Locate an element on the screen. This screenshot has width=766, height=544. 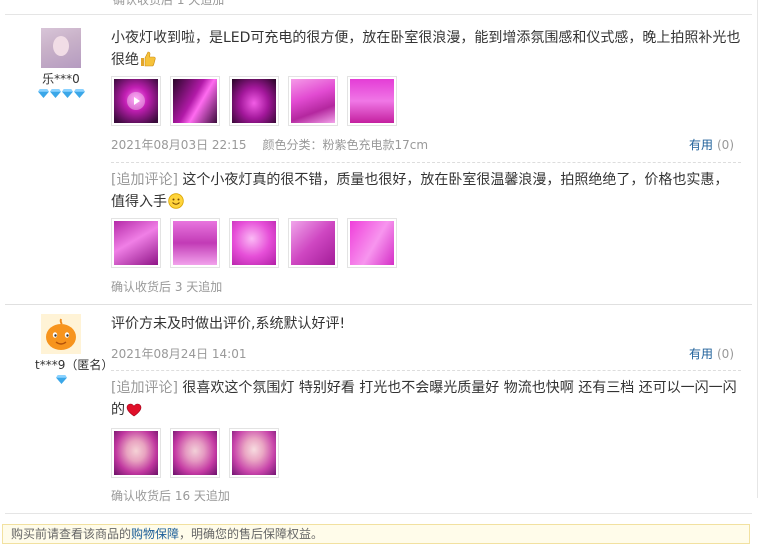
reviewer-info: 乐***0 is located at coordinates (61, 63).